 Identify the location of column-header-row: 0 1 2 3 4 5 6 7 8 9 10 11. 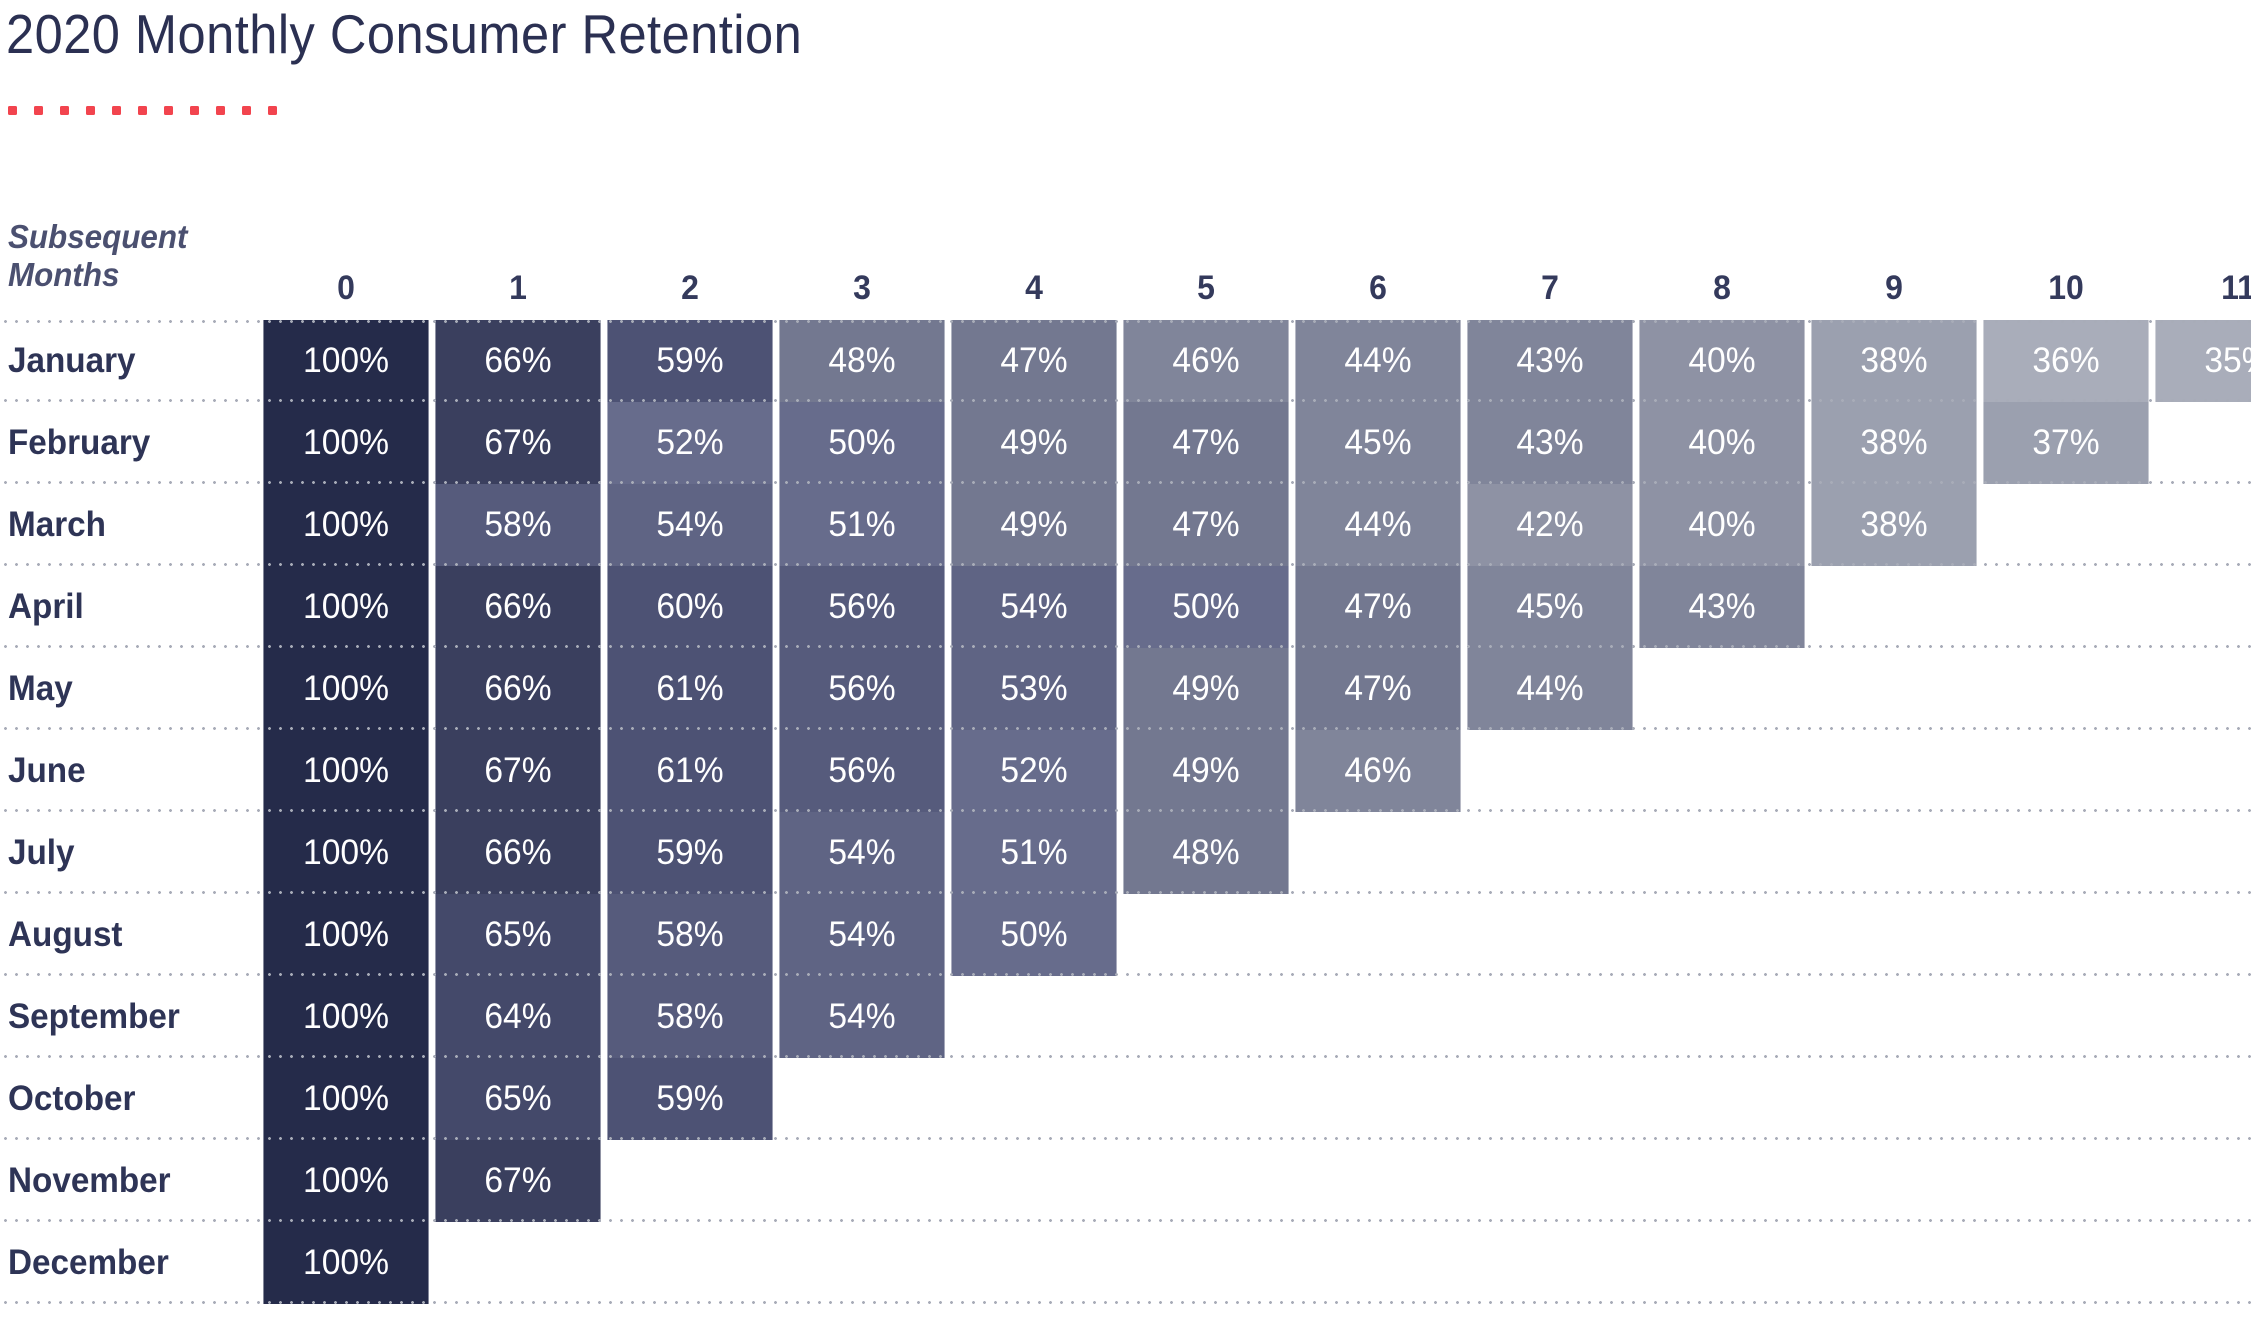
(1255, 288).